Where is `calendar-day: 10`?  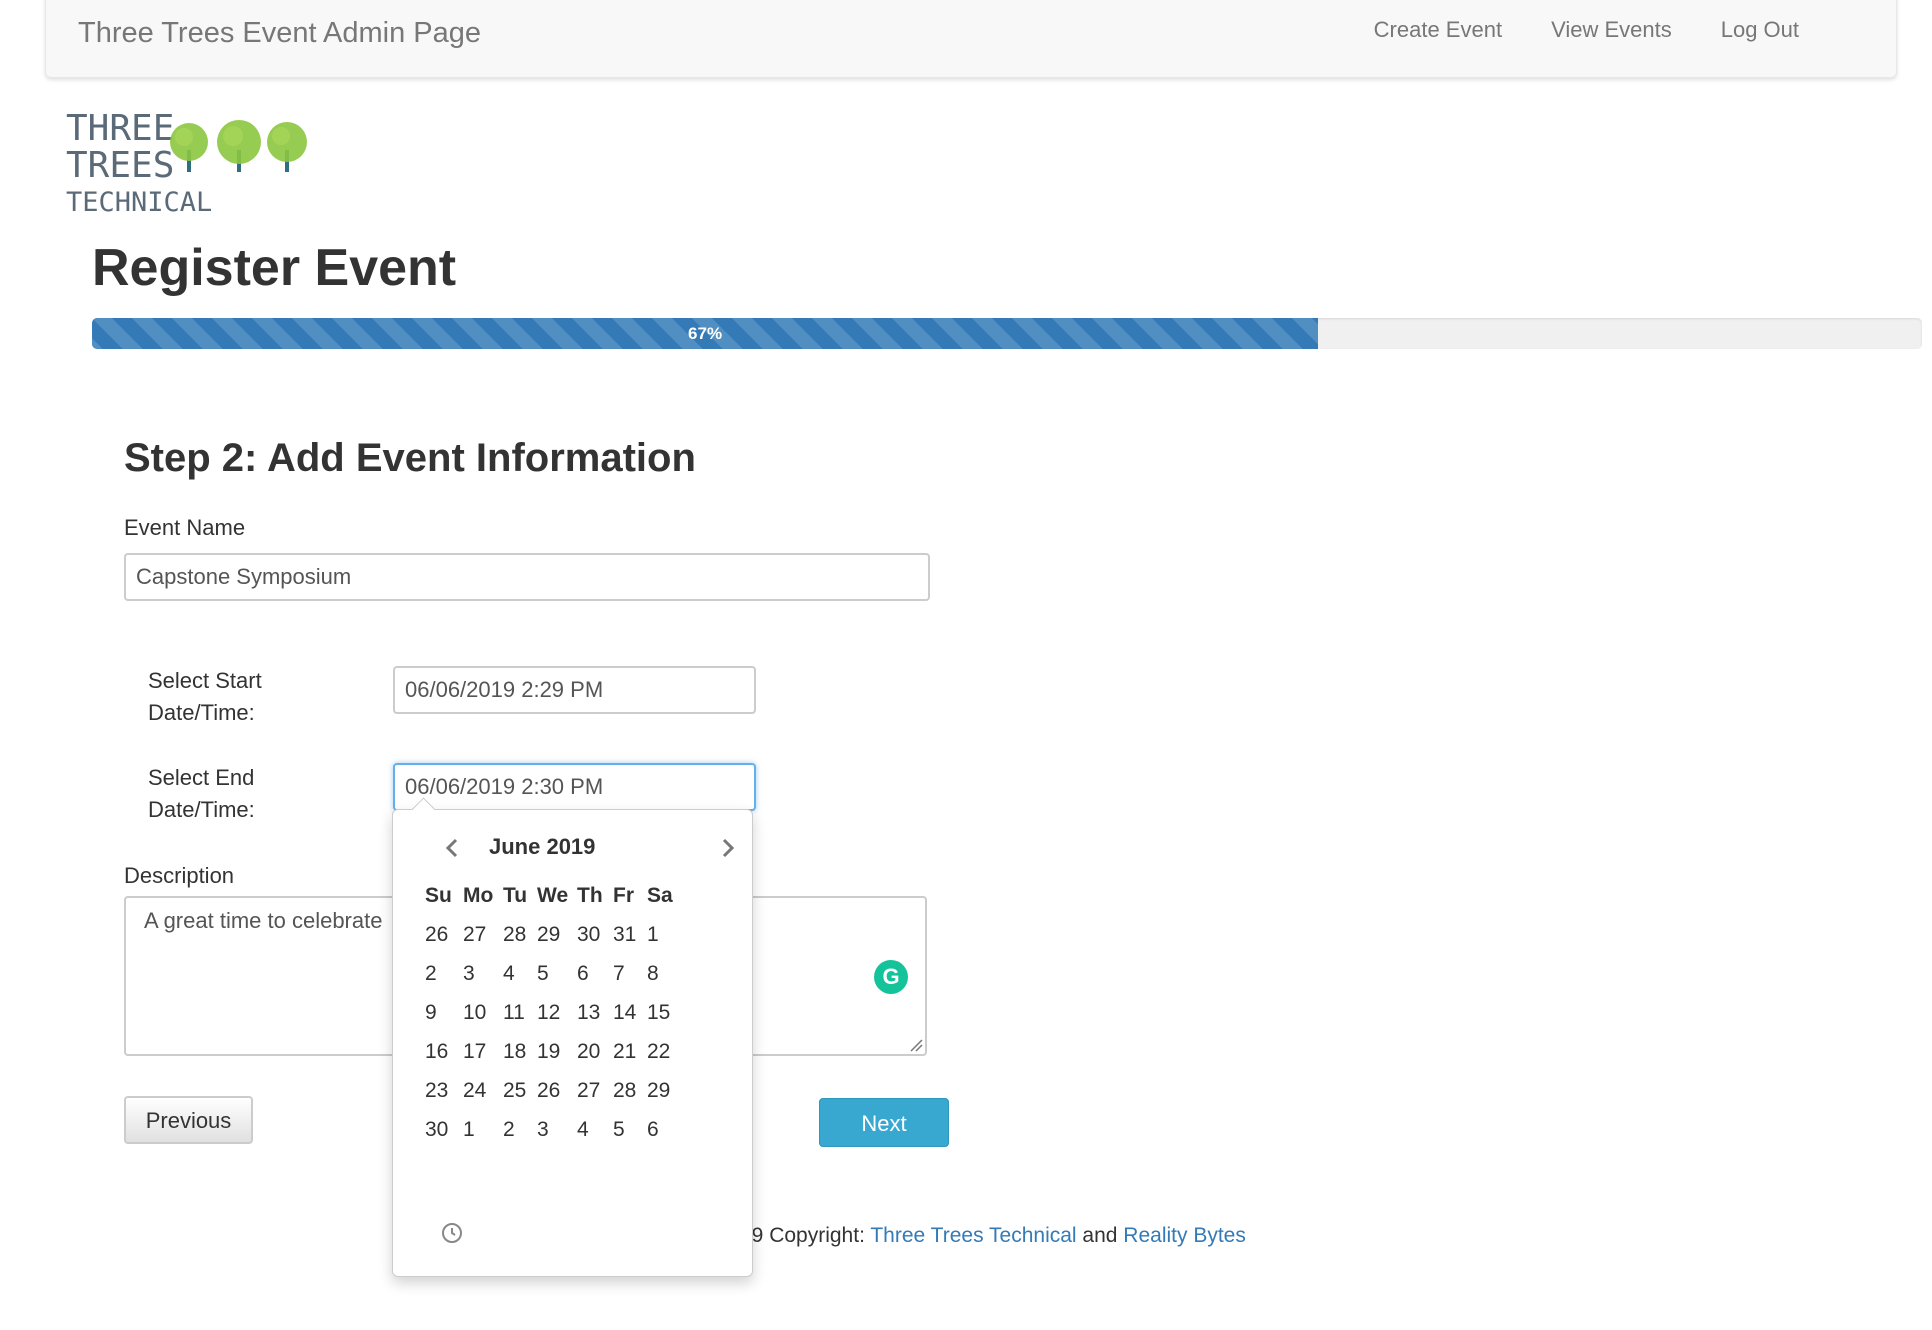
calendar-day: 10 is located at coordinates (483, 1013).